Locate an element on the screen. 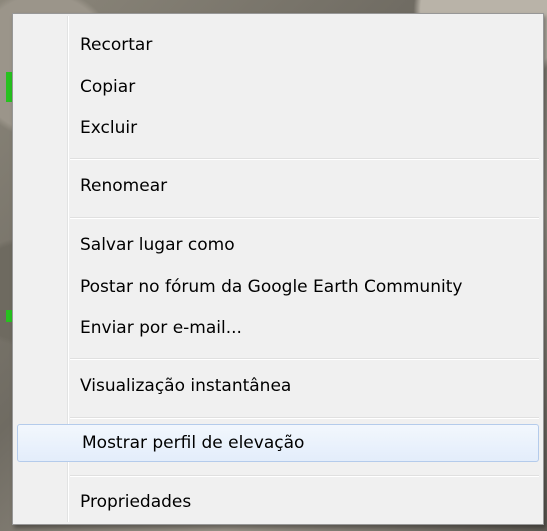 Image resolution: width=547 pixels, height=531 pixels. menu-item-snapshot-view: Visualização instantânea is located at coordinates (278, 386).